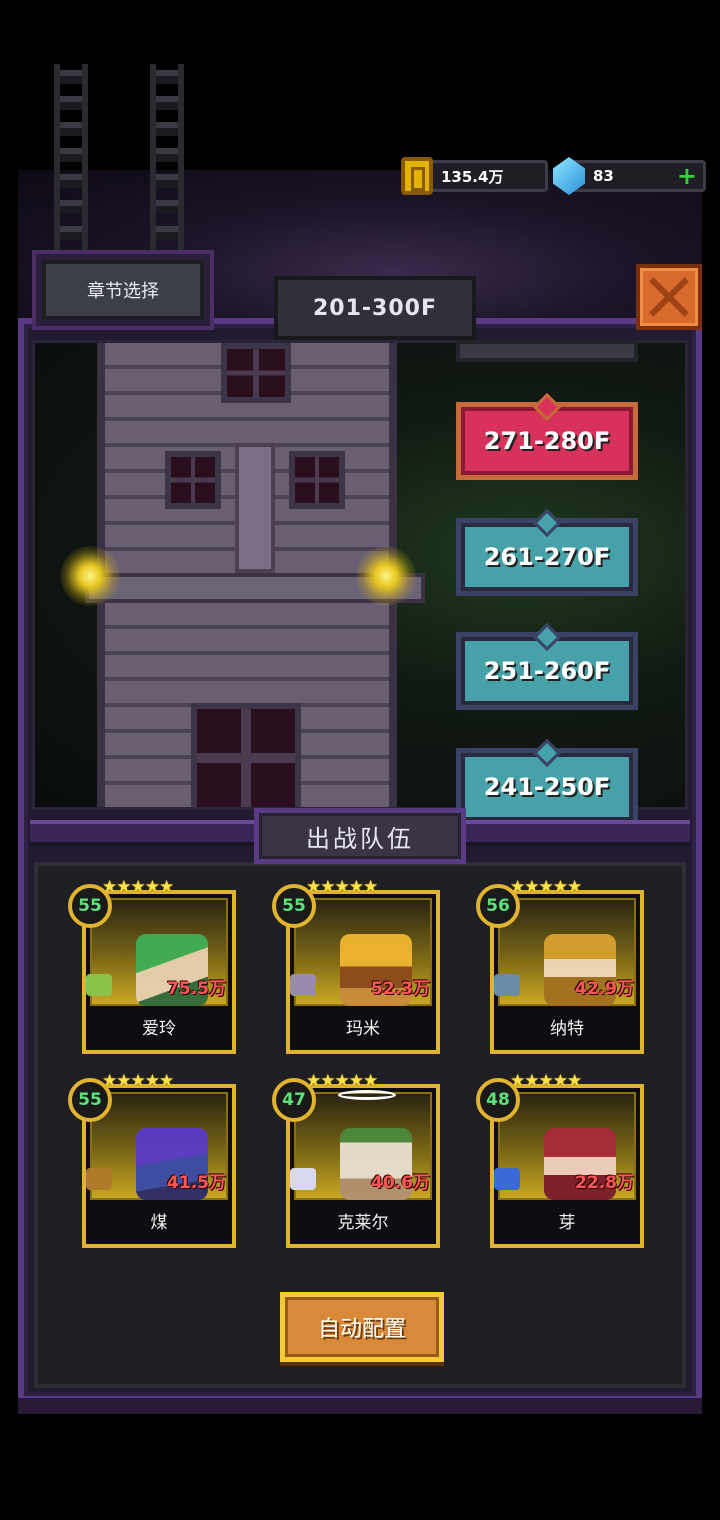  Describe the element at coordinates (255, 575) in the screenshot. I see `tower` at that location.